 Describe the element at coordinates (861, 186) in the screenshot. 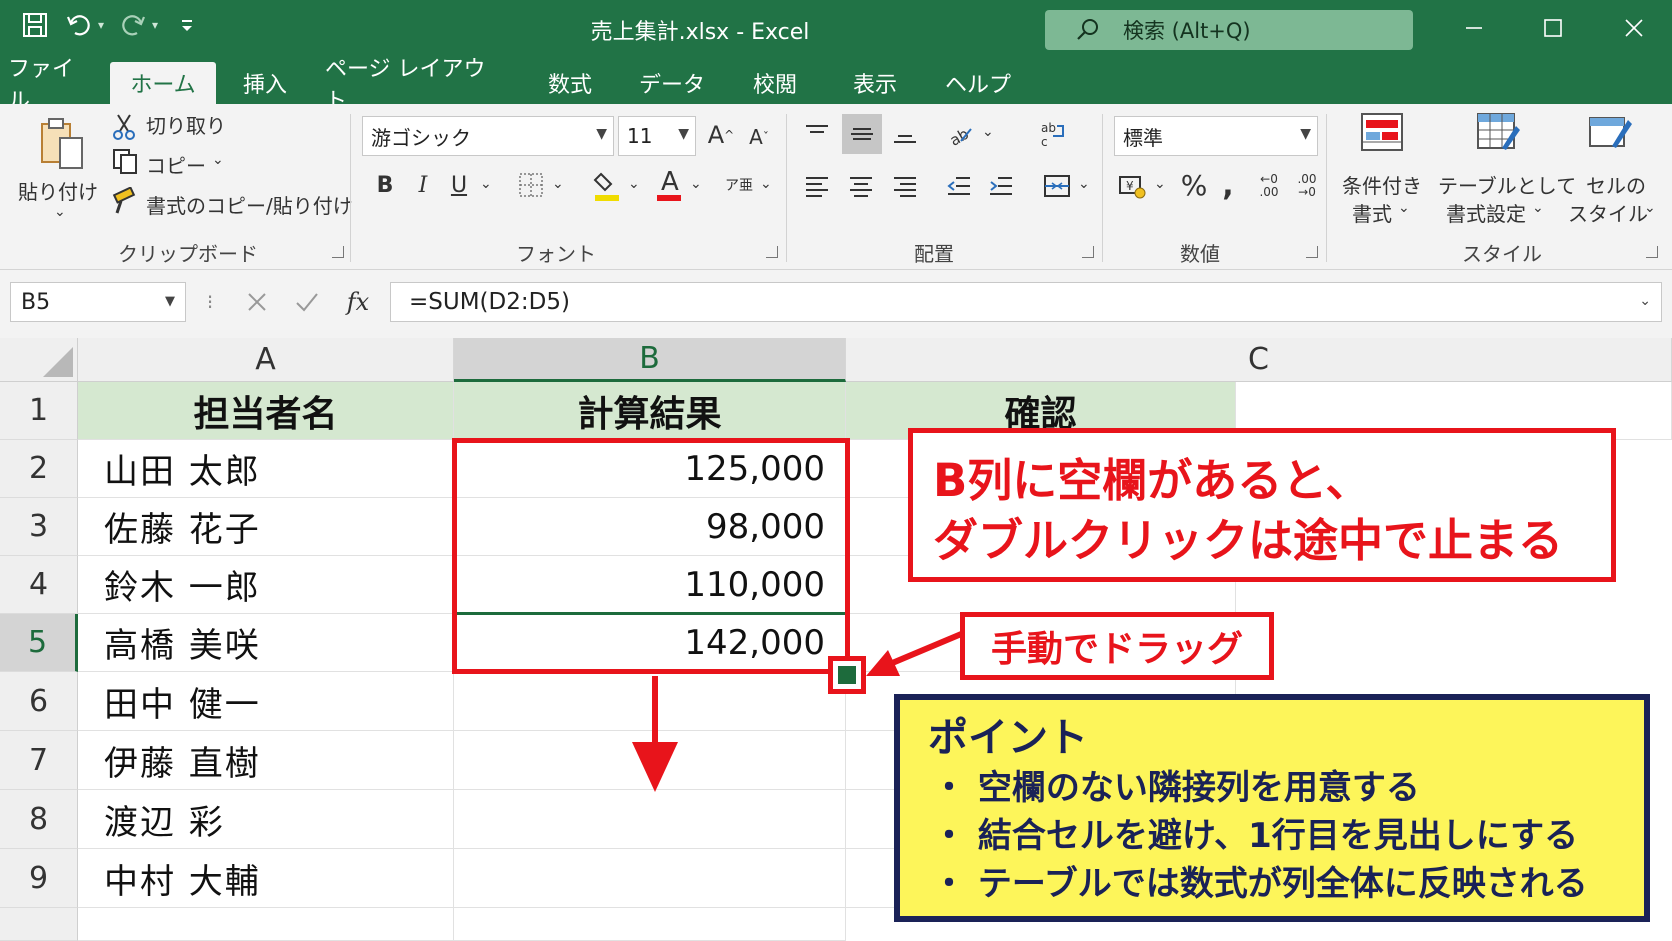

I see `align-center-icon` at that location.